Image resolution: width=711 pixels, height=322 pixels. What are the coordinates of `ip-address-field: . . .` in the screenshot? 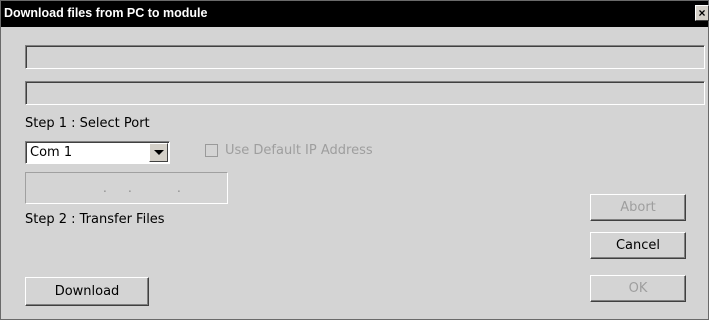 It's located at (126, 188).